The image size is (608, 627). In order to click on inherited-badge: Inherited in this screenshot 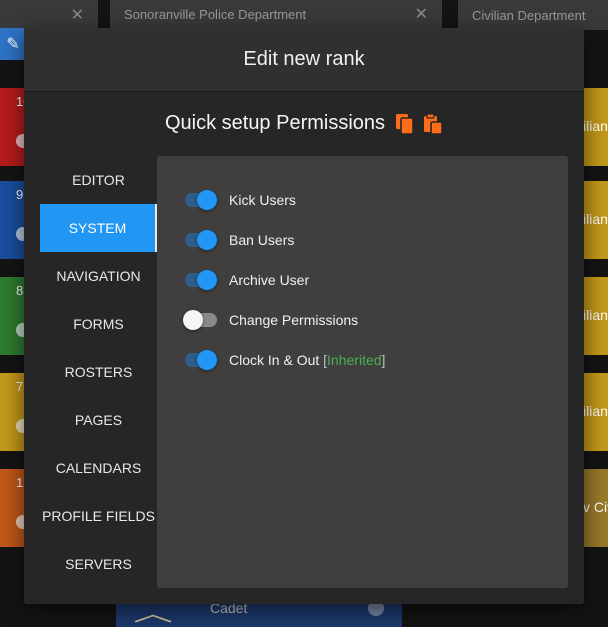, I will do `click(354, 360)`.